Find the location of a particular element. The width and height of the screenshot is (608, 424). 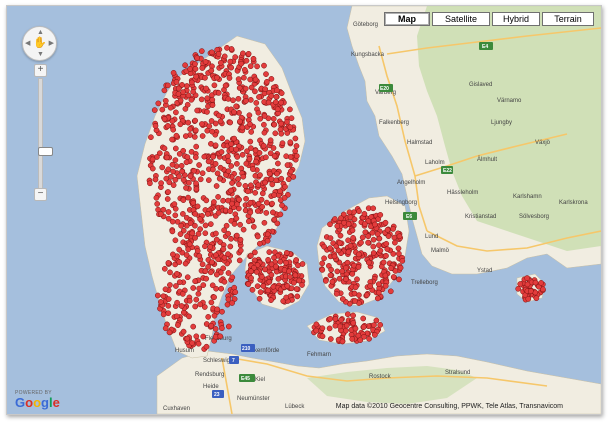

map-type-terrain-button: Terrain is located at coordinates (568, 19).